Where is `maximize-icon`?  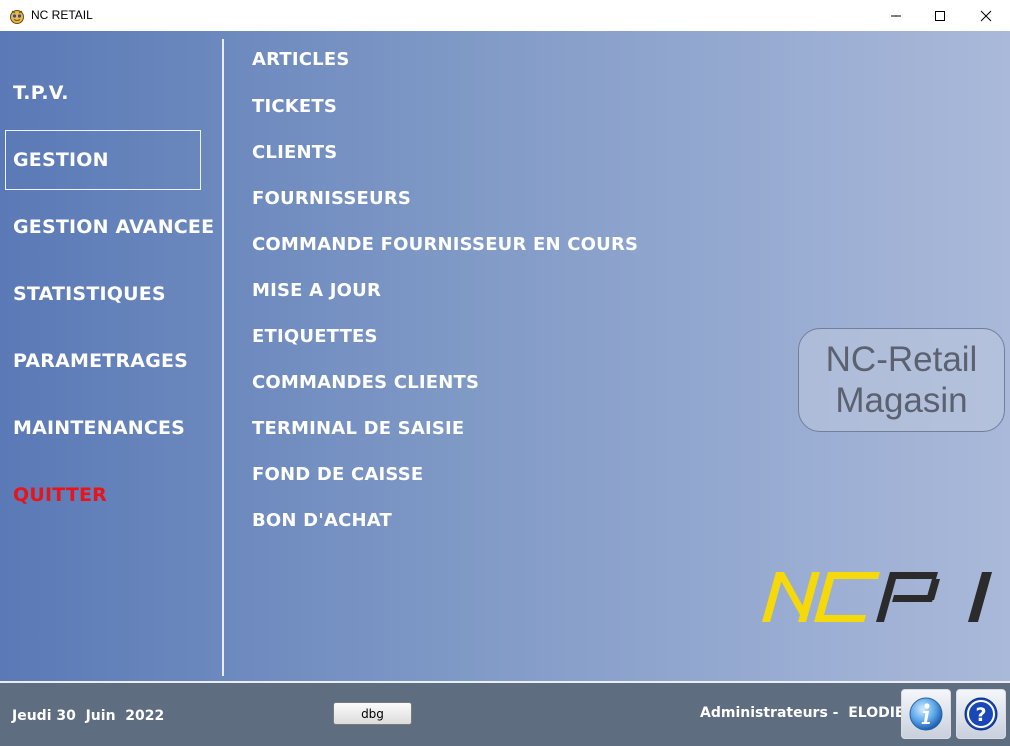
maximize-icon is located at coordinates (940, 15).